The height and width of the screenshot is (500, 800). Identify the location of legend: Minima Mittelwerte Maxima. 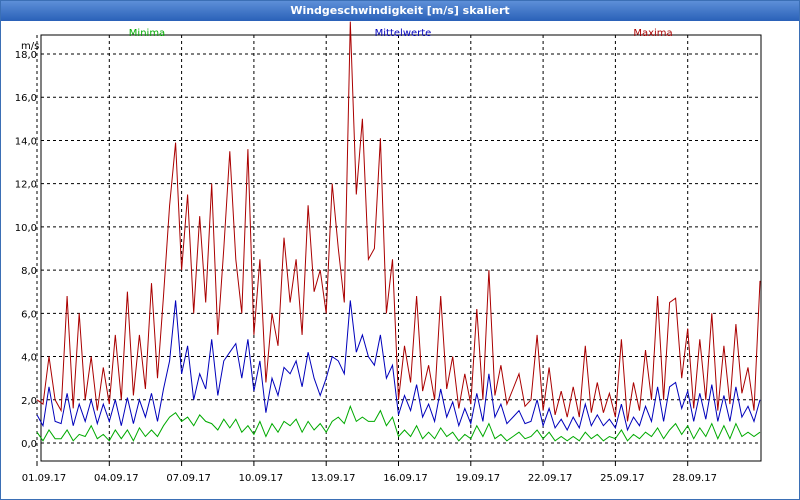
(401, 33).